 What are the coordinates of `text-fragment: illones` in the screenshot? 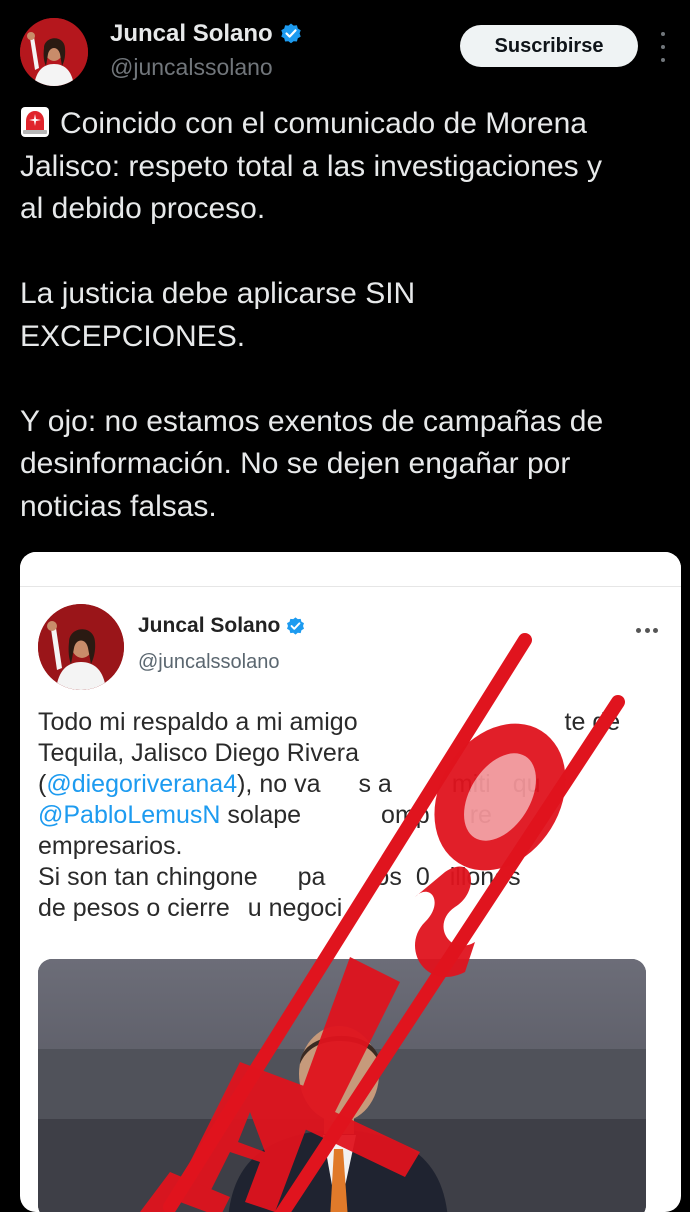 It's located at (485, 877).